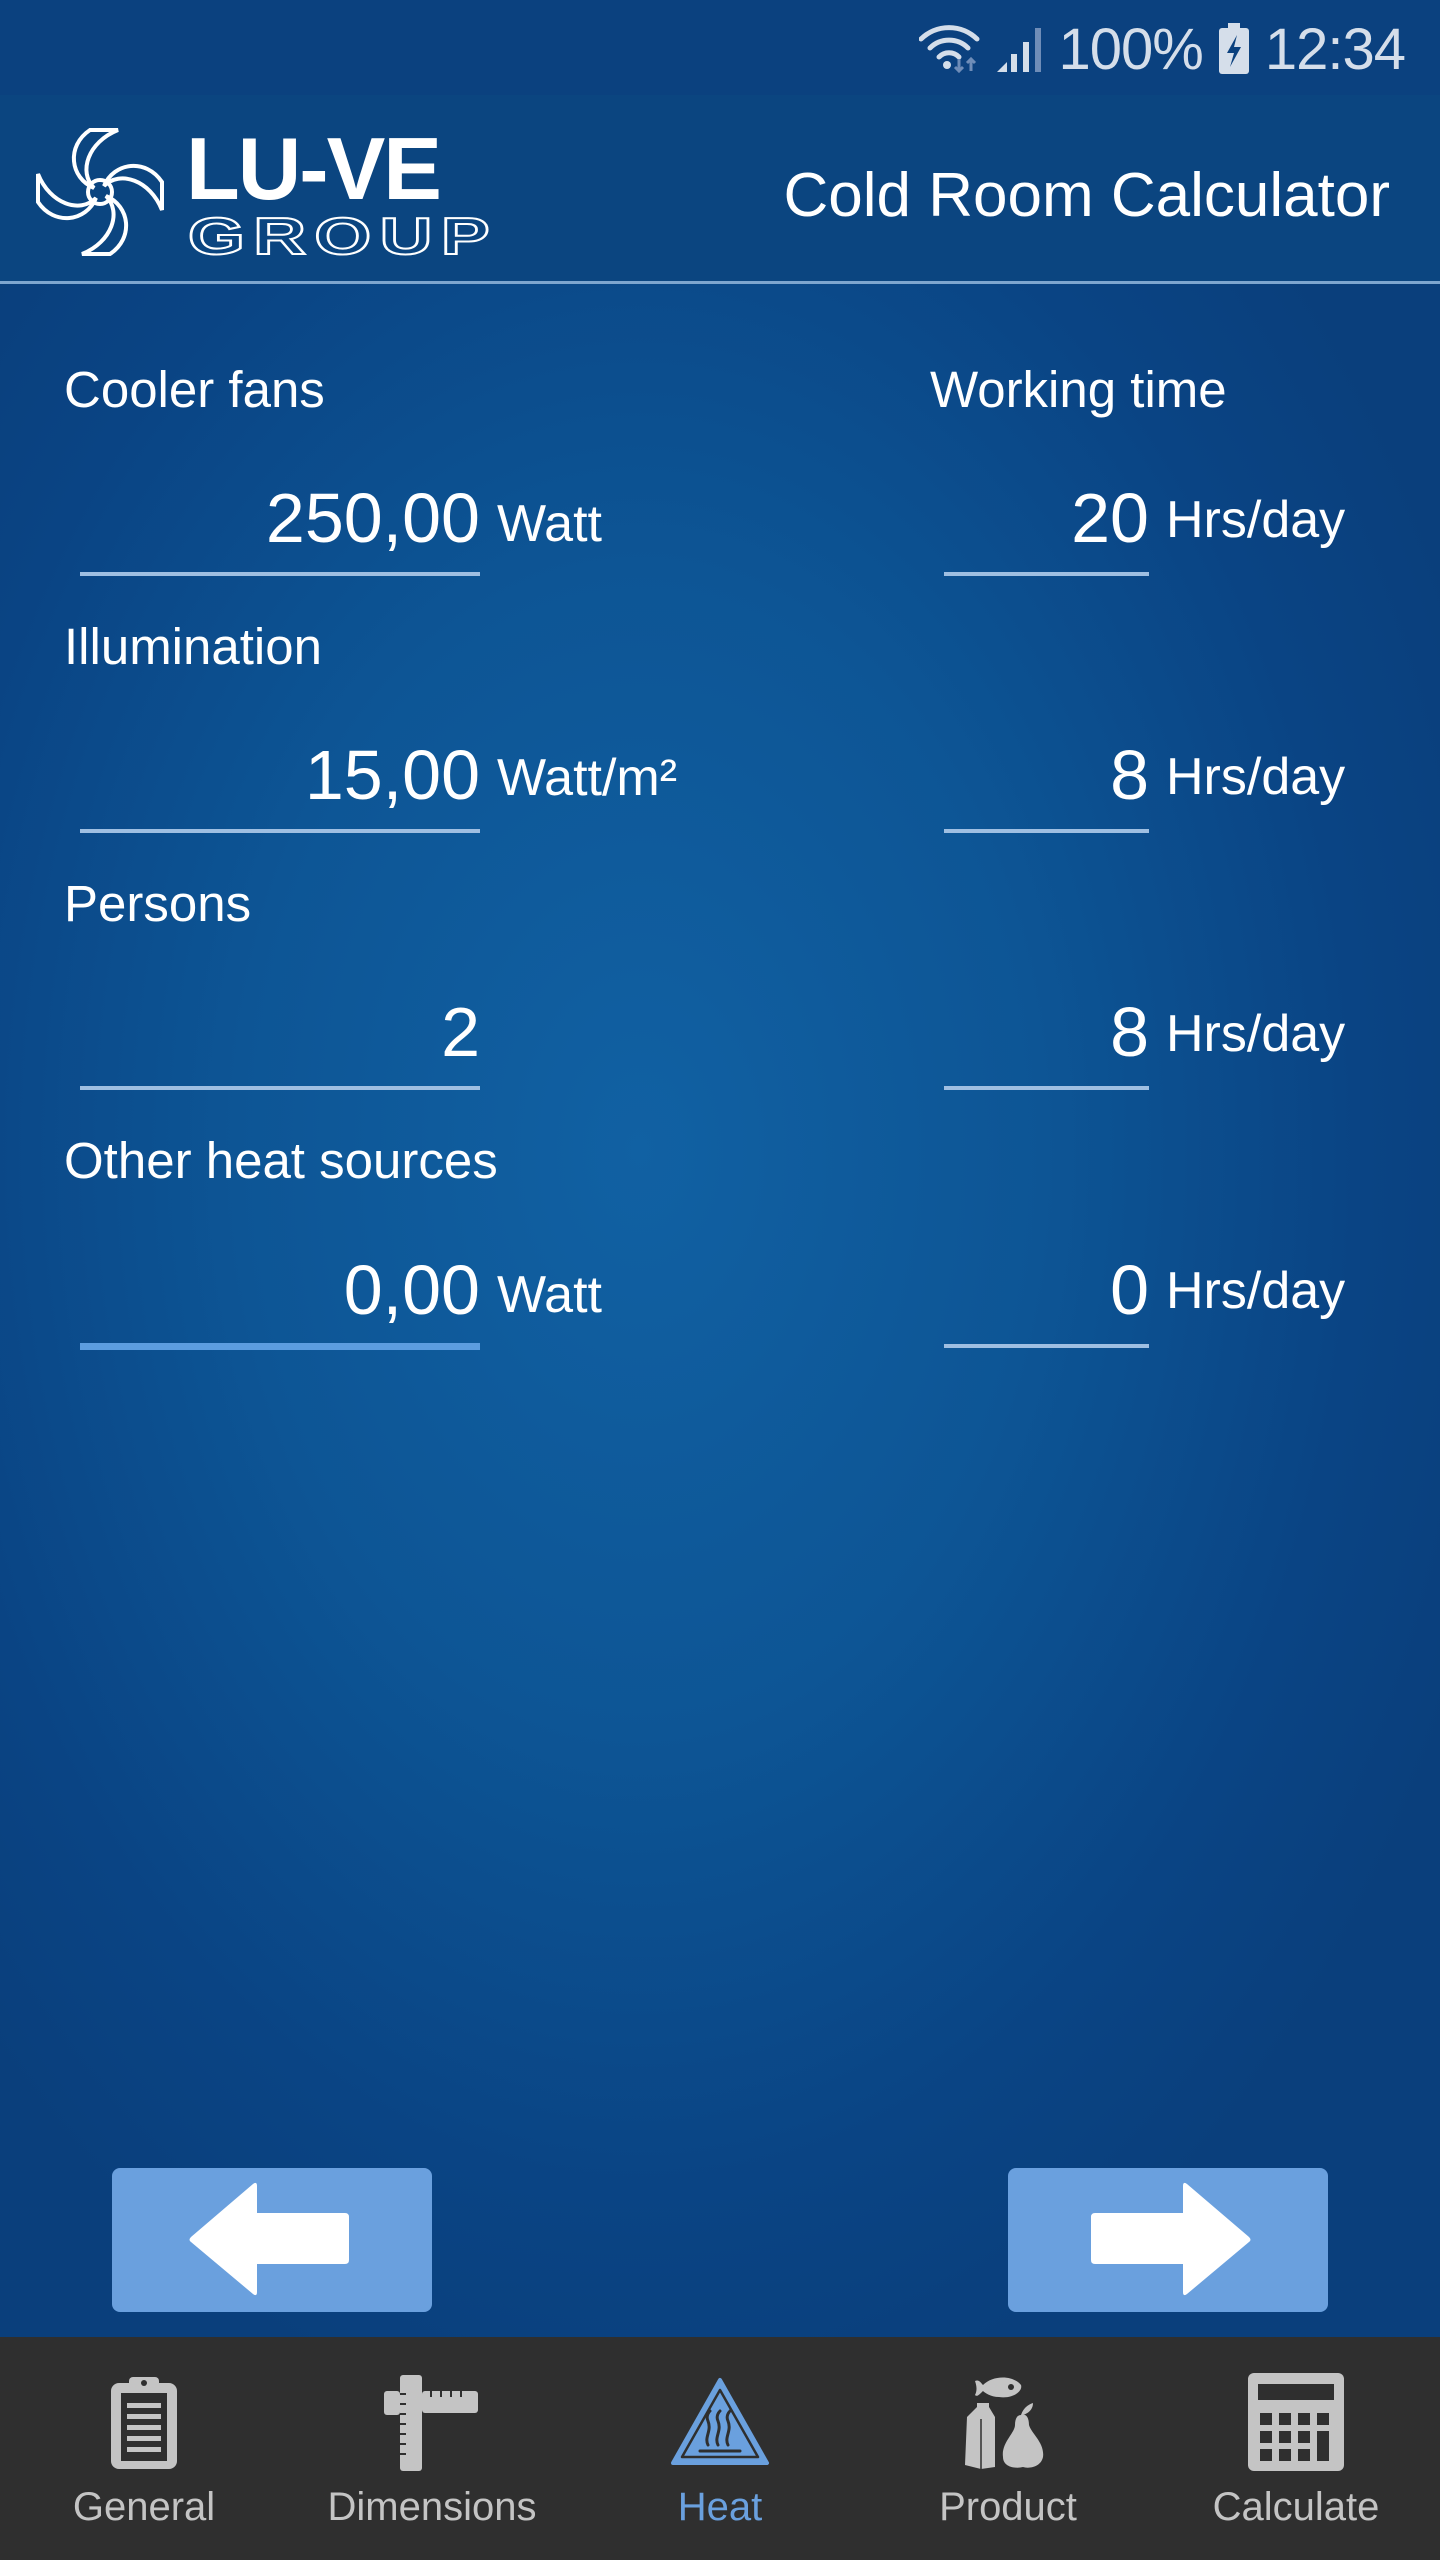 The width and height of the screenshot is (1440, 2560). I want to click on persons-hours-value: 8, so click(1129, 1032).